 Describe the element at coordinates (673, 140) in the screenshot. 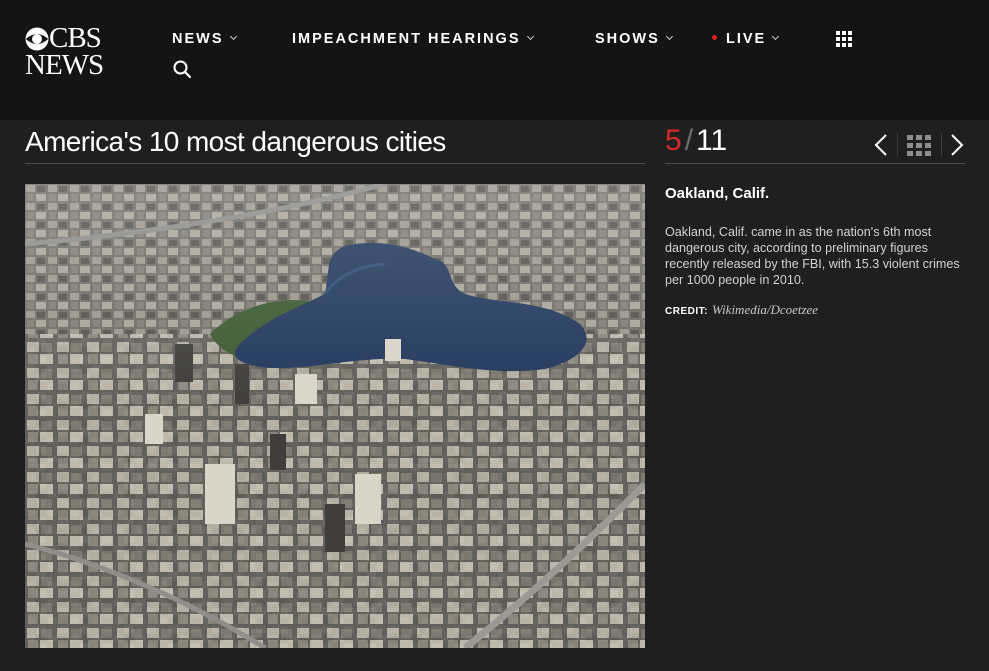

I see `slide-counter-current: 5` at that location.